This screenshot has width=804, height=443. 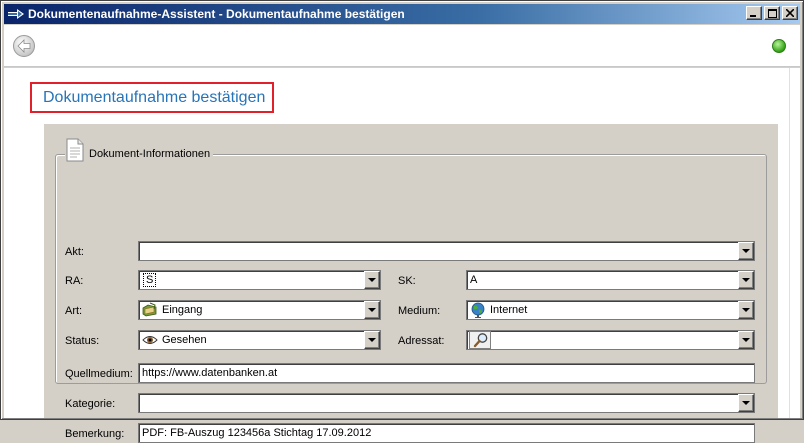 What do you see at coordinates (610, 280) in the screenshot?
I see `sk-combobox: A` at bounding box center [610, 280].